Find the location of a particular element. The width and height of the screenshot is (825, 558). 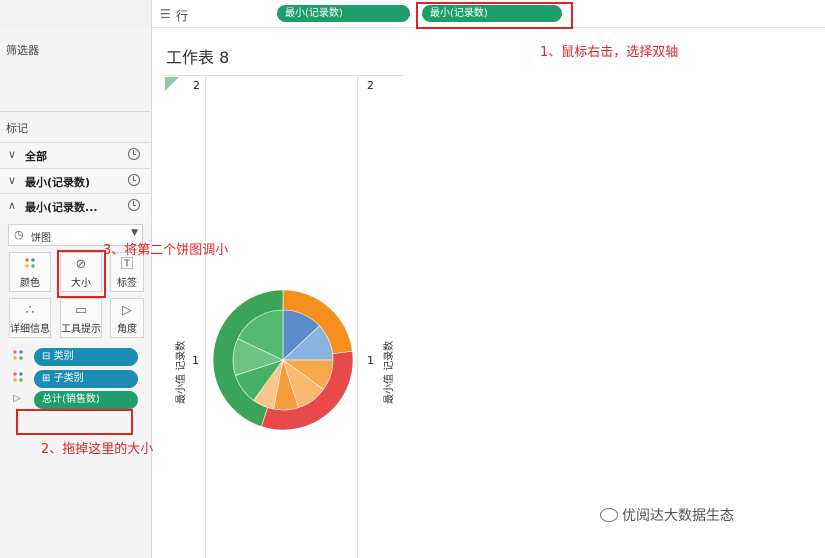

tooltip-bubble-icon: ▭ is located at coordinates (81, 310).